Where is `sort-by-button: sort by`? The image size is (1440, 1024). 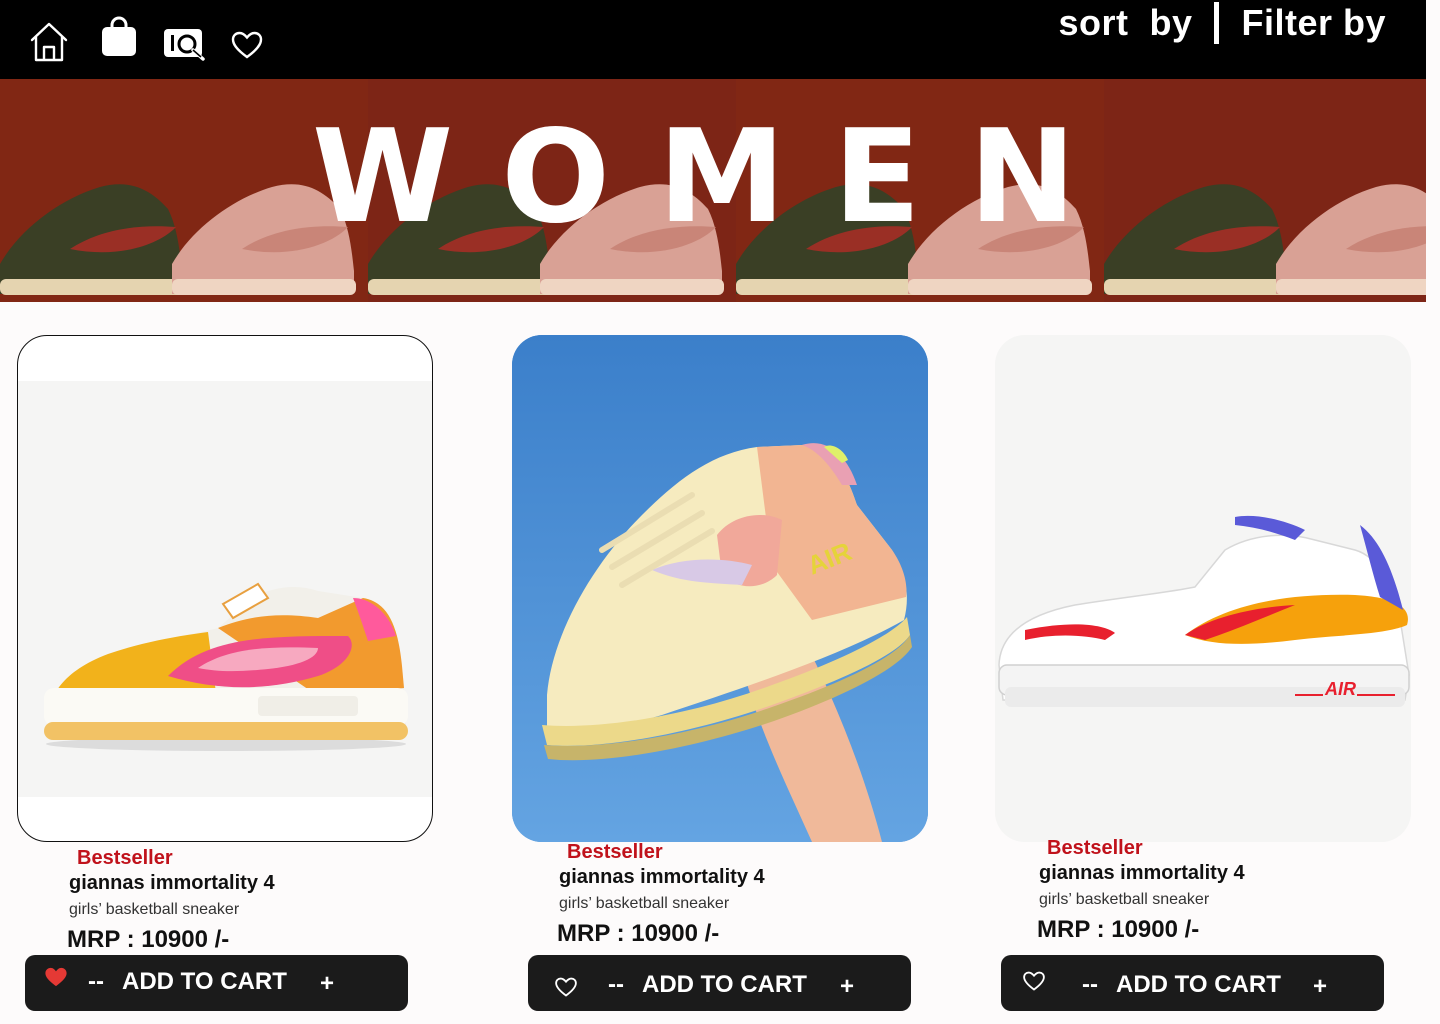 sort-by-button: sort by is located at coordinates (1125, 23).